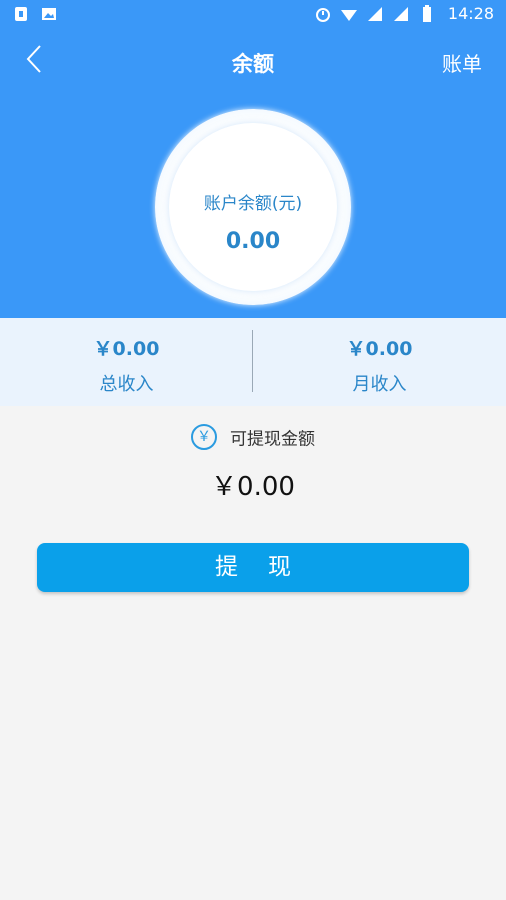 This screenshot has width=506, height=900. Describe the element at coordinates (21, 14) in the screenshot. I see `phone-notification-icon` at that location.